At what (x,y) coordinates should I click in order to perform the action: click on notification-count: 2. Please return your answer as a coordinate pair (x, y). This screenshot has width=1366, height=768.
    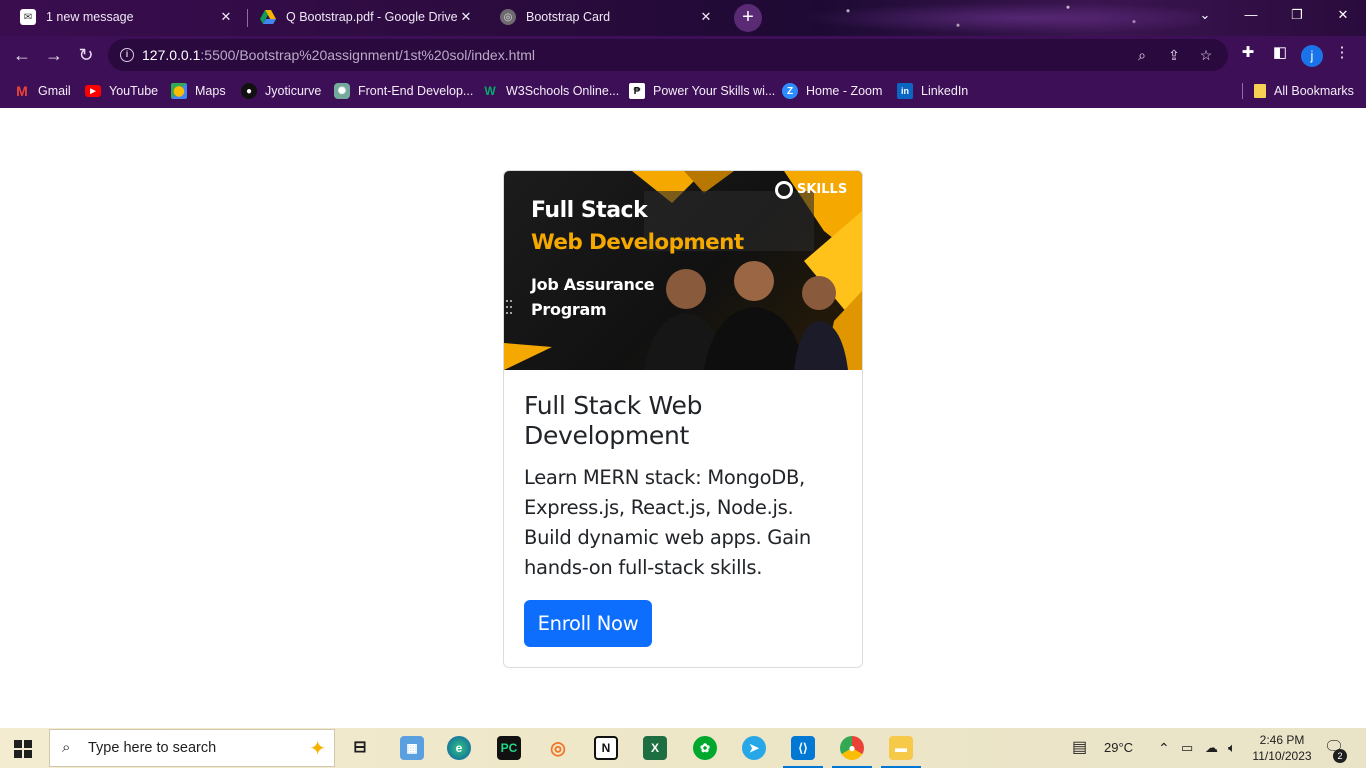
    Looking at the image, I should click on (1340, 756).